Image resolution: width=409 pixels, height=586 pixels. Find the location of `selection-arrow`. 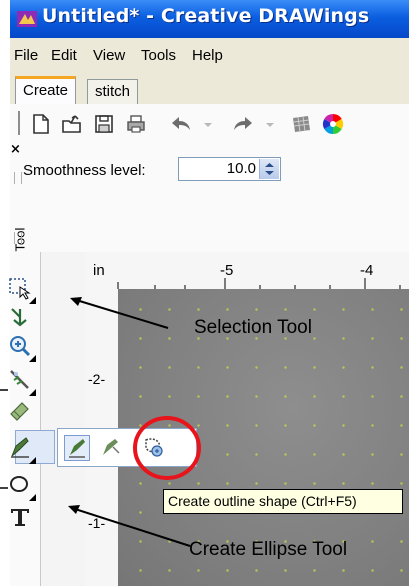

selection-arrow is located at coordinates (120, 313).